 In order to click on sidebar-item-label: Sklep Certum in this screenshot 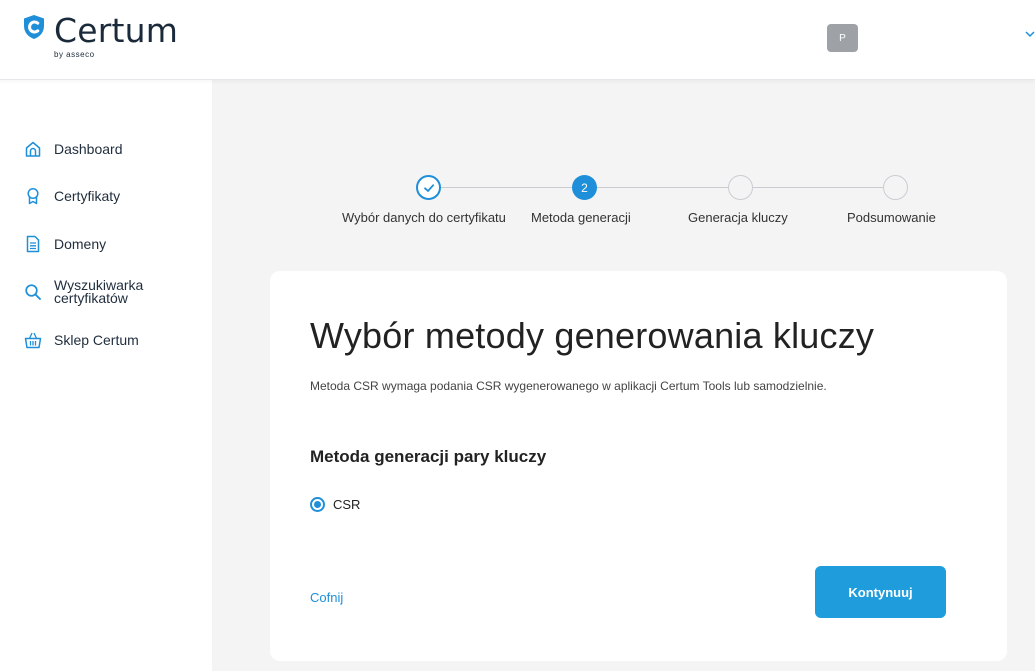, I will do `click(96, 339)`.